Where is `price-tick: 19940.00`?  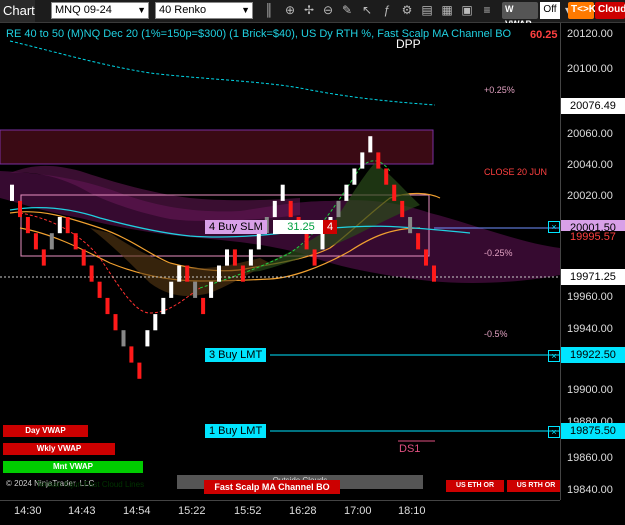
price-tick: 19940.00 is located at coordinates (590, 329).